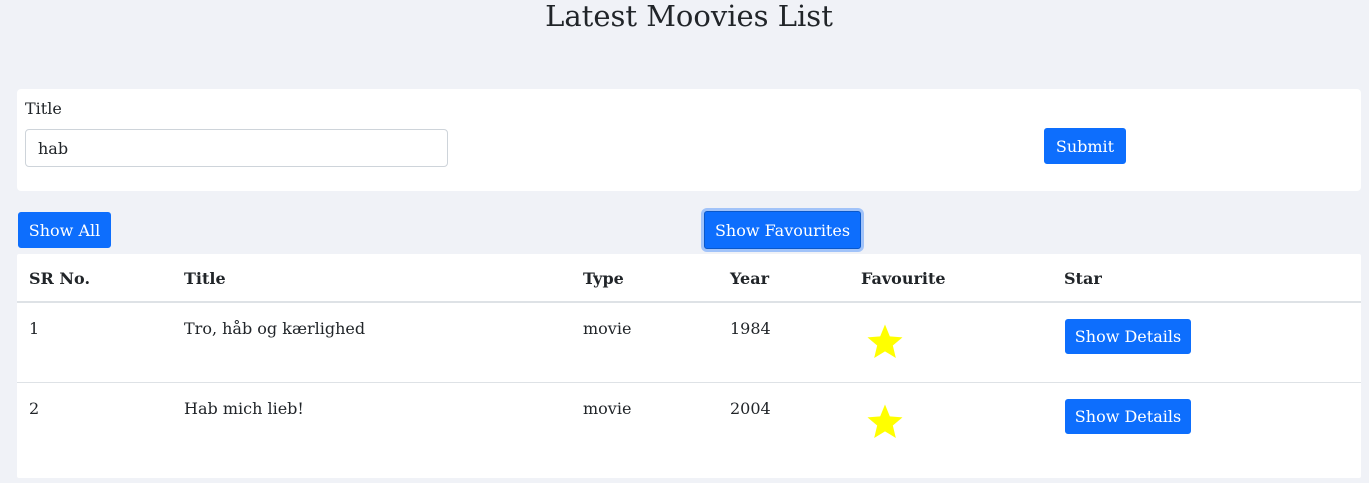 Image resolution: width=1369 pixels, height=483 pixels. I want to click on show-all-button: Show All, so click(64, 230).